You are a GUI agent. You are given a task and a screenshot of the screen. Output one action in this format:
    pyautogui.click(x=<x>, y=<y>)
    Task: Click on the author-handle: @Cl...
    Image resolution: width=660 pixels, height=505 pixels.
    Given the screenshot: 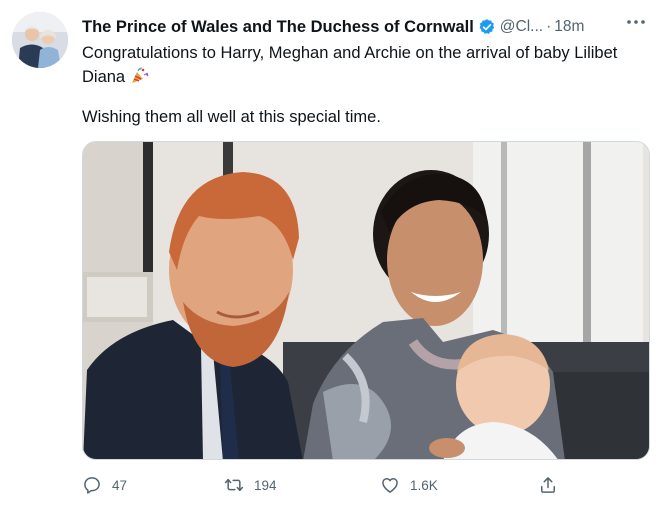 What is the action you would take?
    pyautogui.click(x=521, y=27)
    